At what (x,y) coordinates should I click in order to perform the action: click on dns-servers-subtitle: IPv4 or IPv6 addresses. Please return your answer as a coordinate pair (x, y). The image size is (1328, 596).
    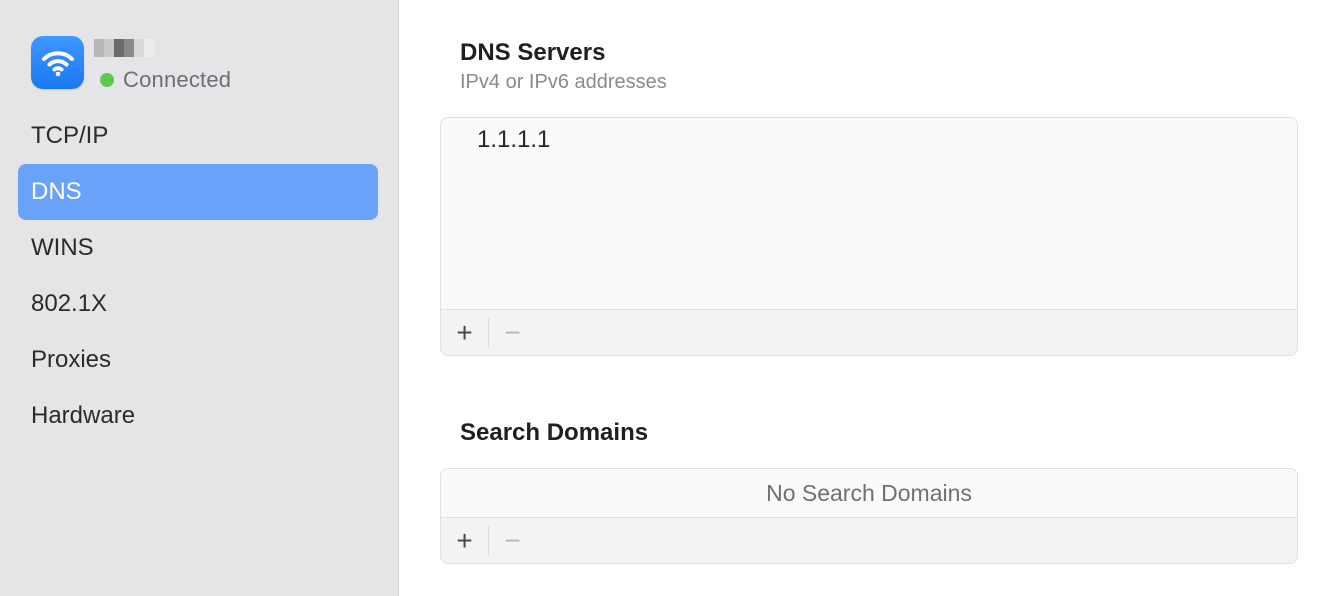
    Looking at the image, I should click on (563, 82).